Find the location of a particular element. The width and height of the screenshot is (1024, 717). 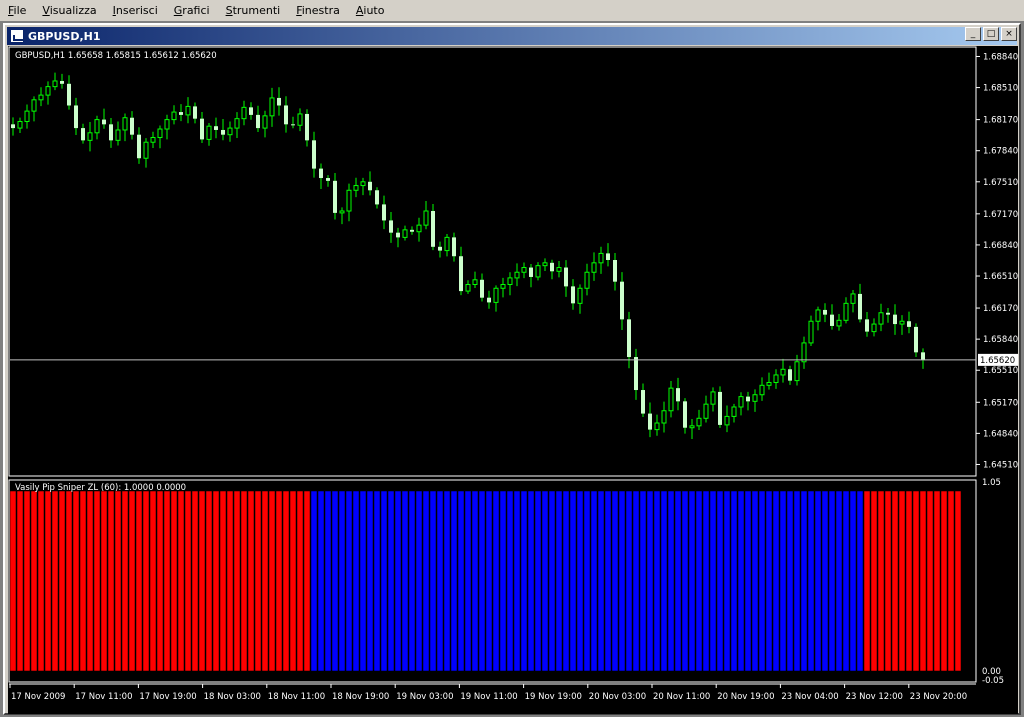

menu-finestra: Finestra is located at coordinates (318, 10).